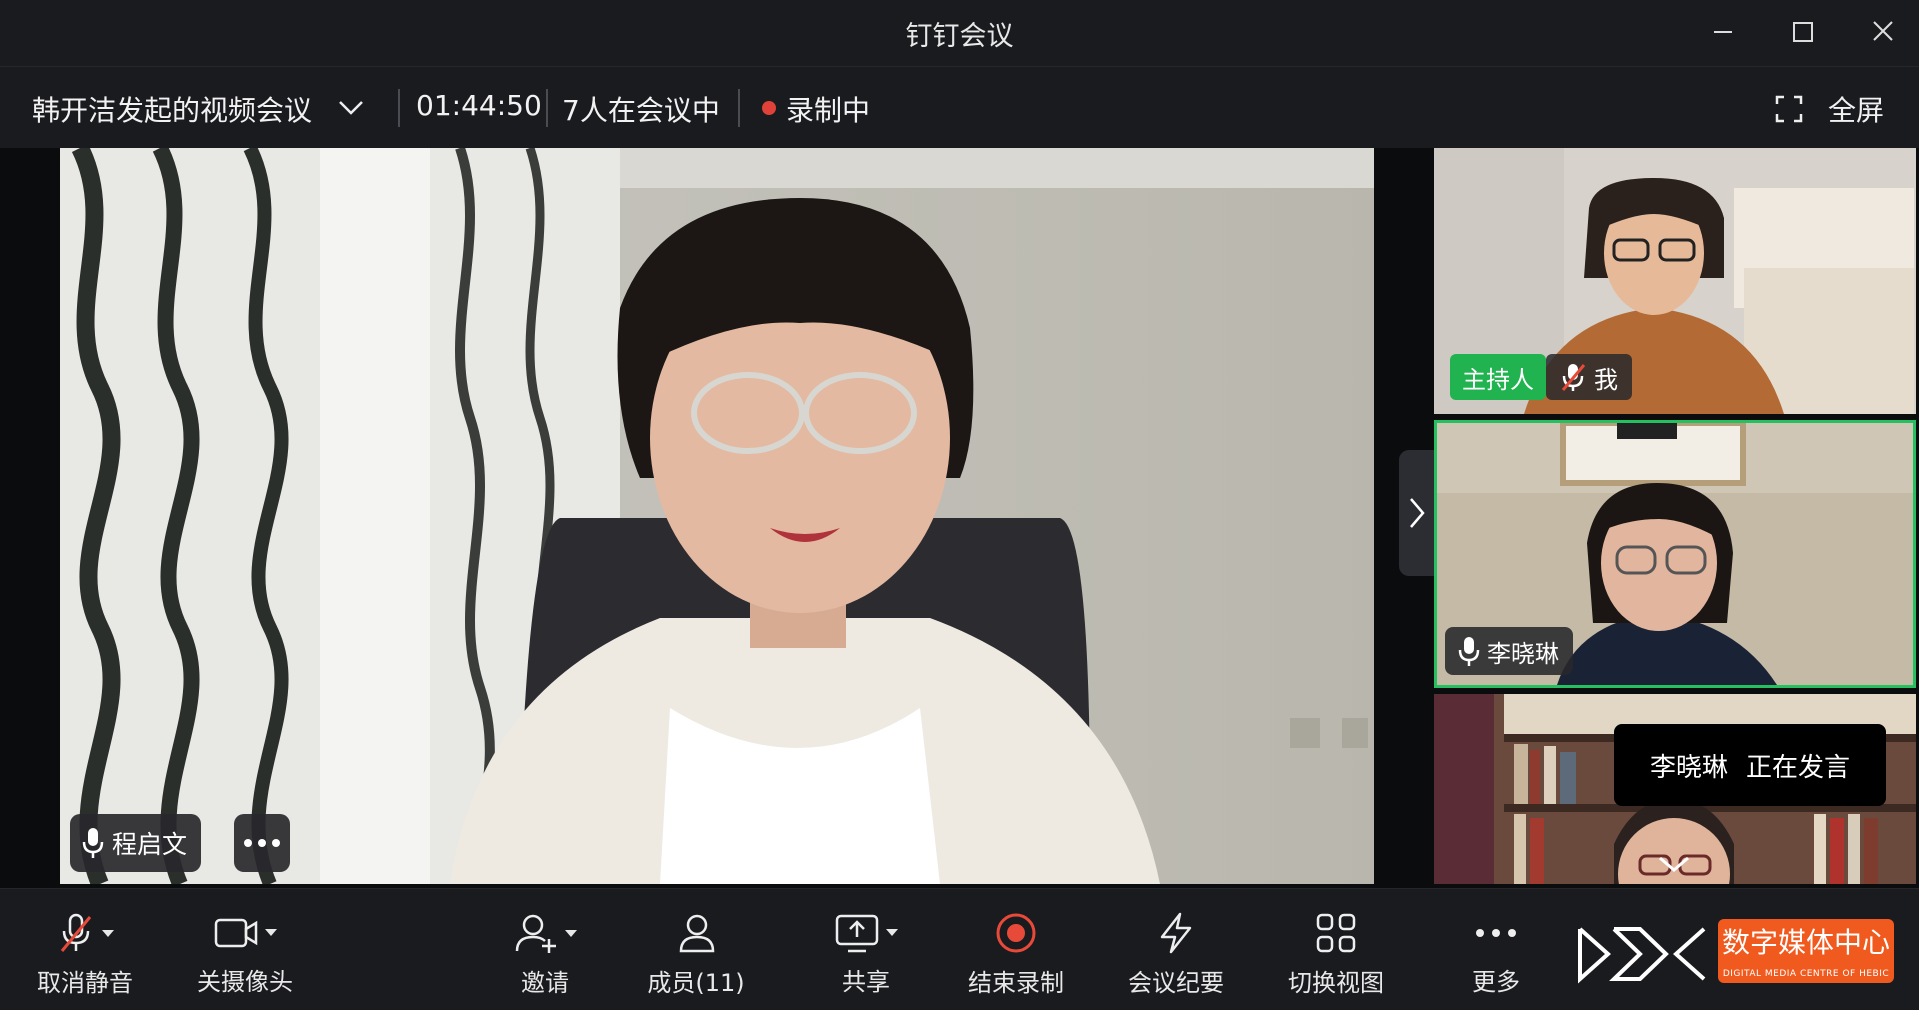 The height and width of the screenshot is (1010, 1919). What do you see at coordinates (1496, 982) in the screenshot?
I see `more-label: 更多` at bounding box center [1496, 982].